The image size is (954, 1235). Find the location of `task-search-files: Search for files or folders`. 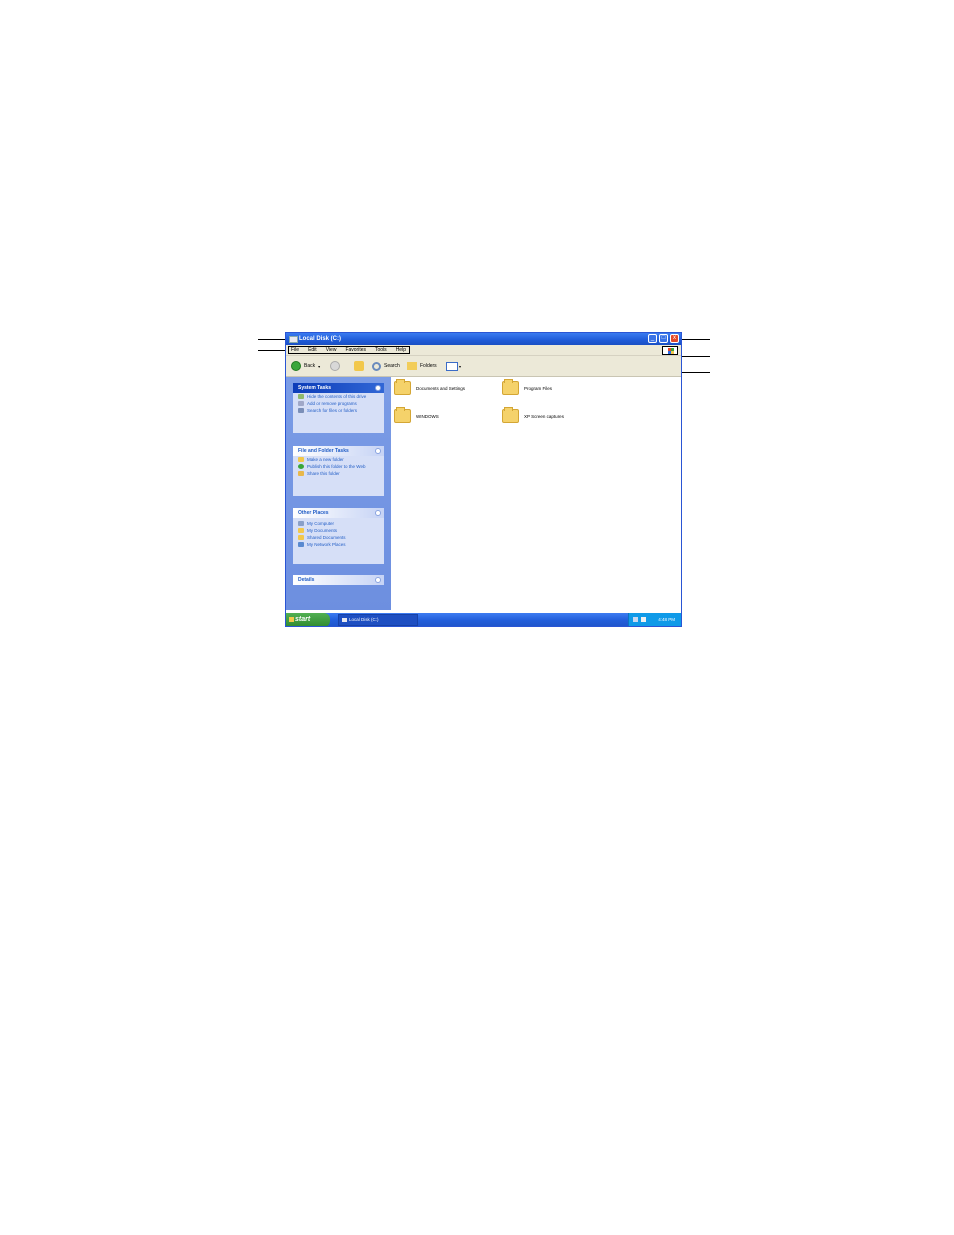

task-search-files: Search for files or folders is located at coordinates (338, 410).